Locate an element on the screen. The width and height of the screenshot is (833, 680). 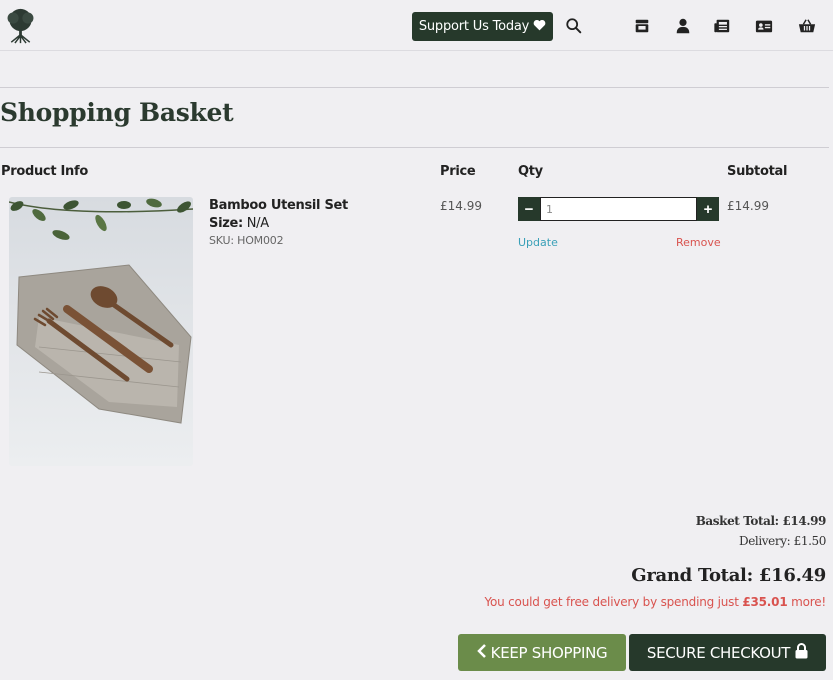
qty-decrement-button: − is located at coordinates (529, 209).